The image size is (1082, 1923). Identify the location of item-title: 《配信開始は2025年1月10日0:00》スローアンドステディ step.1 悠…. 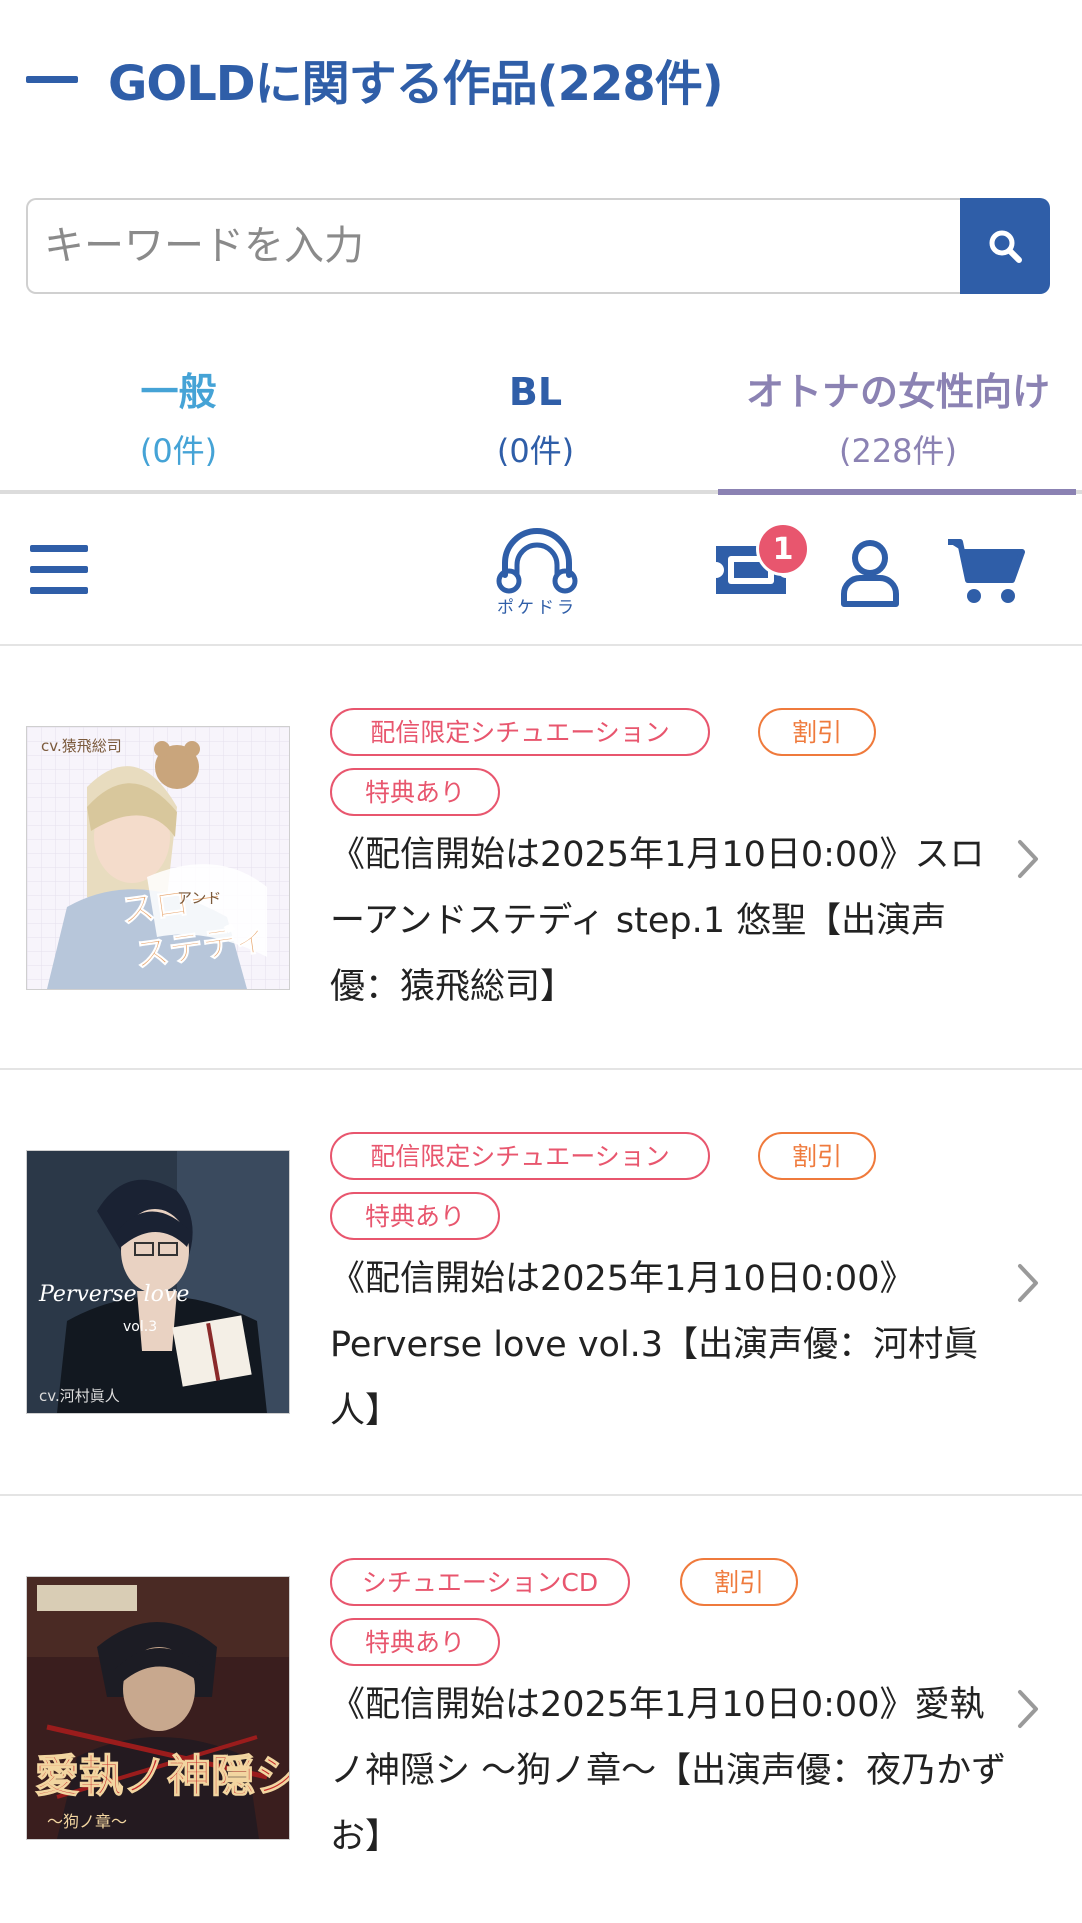
(657, 921).